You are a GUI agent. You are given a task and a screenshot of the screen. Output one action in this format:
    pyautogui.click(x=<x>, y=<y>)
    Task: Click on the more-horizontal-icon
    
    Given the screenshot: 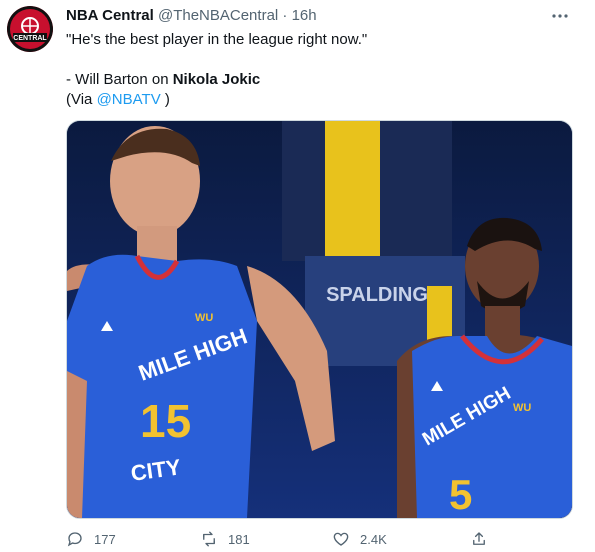 What is the action you would take?
    pyautogui.click(x=560, y=17)
    